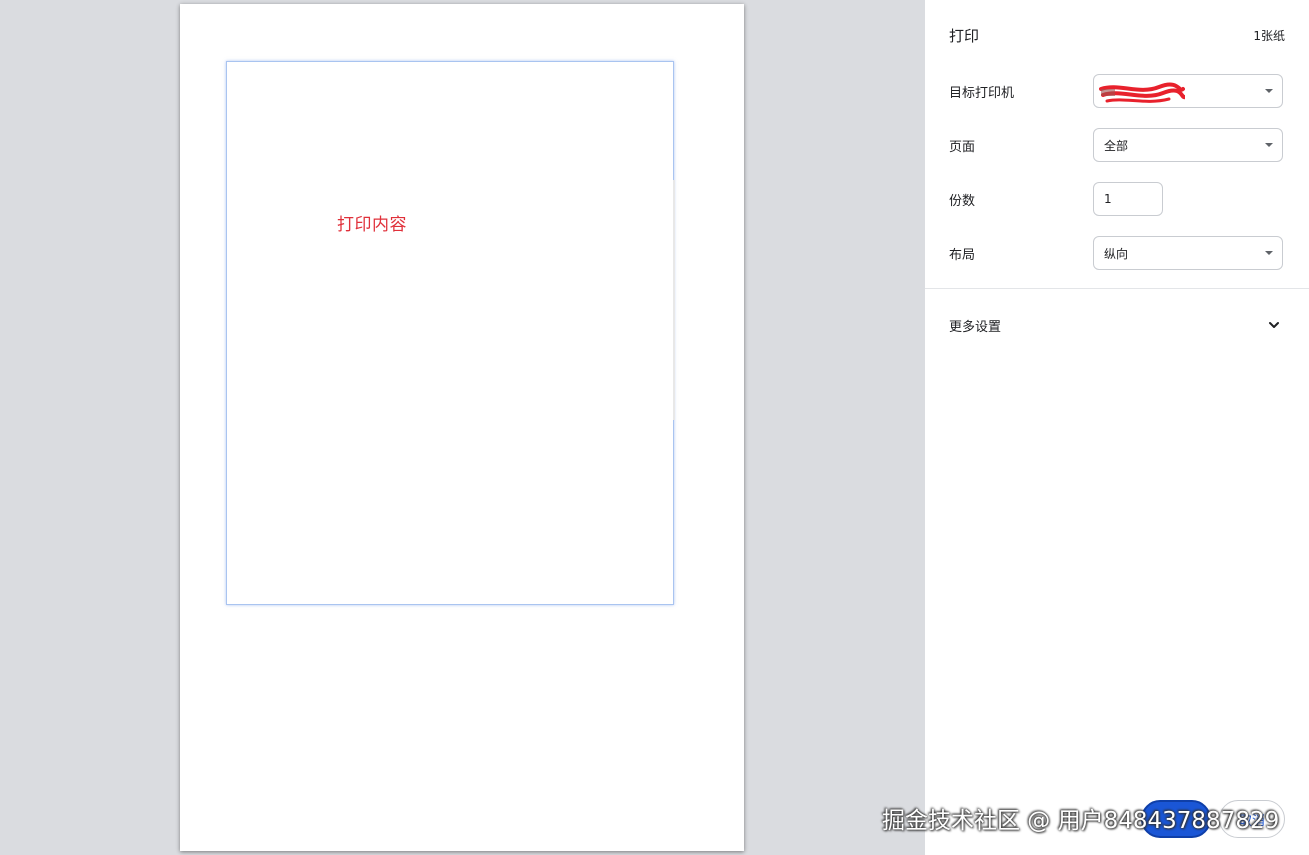 Image resolution: width=1309 pixels, height=855 pixels. Describe the element at coordinates (1188, 253) in the screenshot. I see `layout-select: 纵向` at that location.